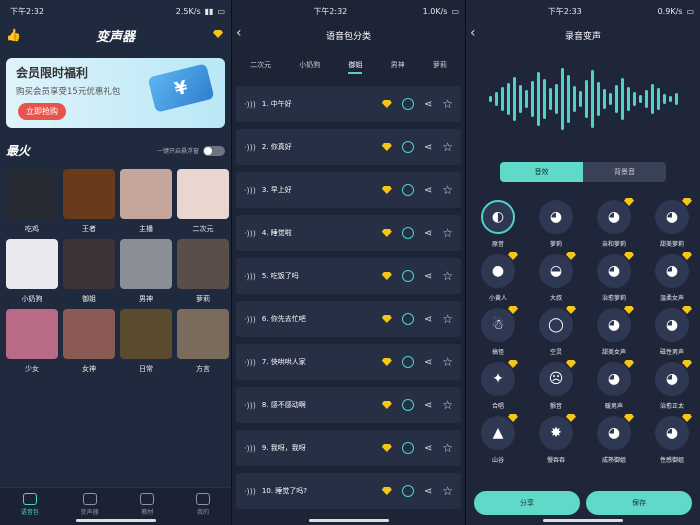 This screenshot has width=700, height=525. What do you see at coordinates (614, 439) in the screenshot?
I see `effect-item: ◕ 成熟御姐` at bounding box center [614, 439].